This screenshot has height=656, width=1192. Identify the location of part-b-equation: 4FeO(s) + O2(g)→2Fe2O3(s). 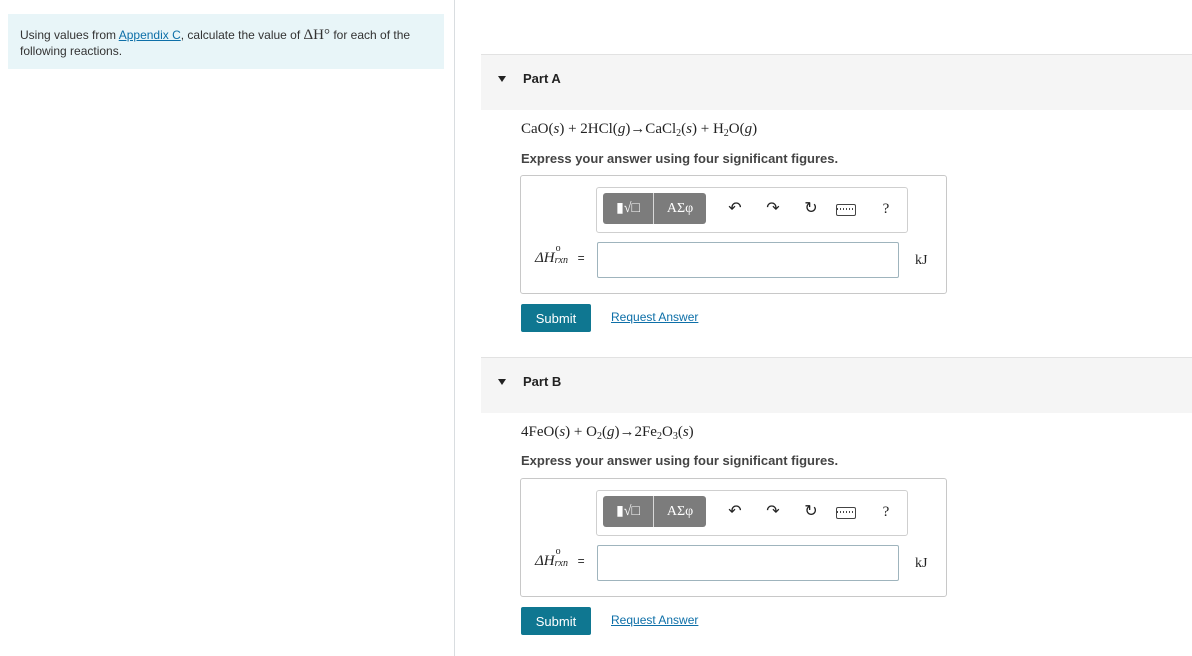
(607, 433).